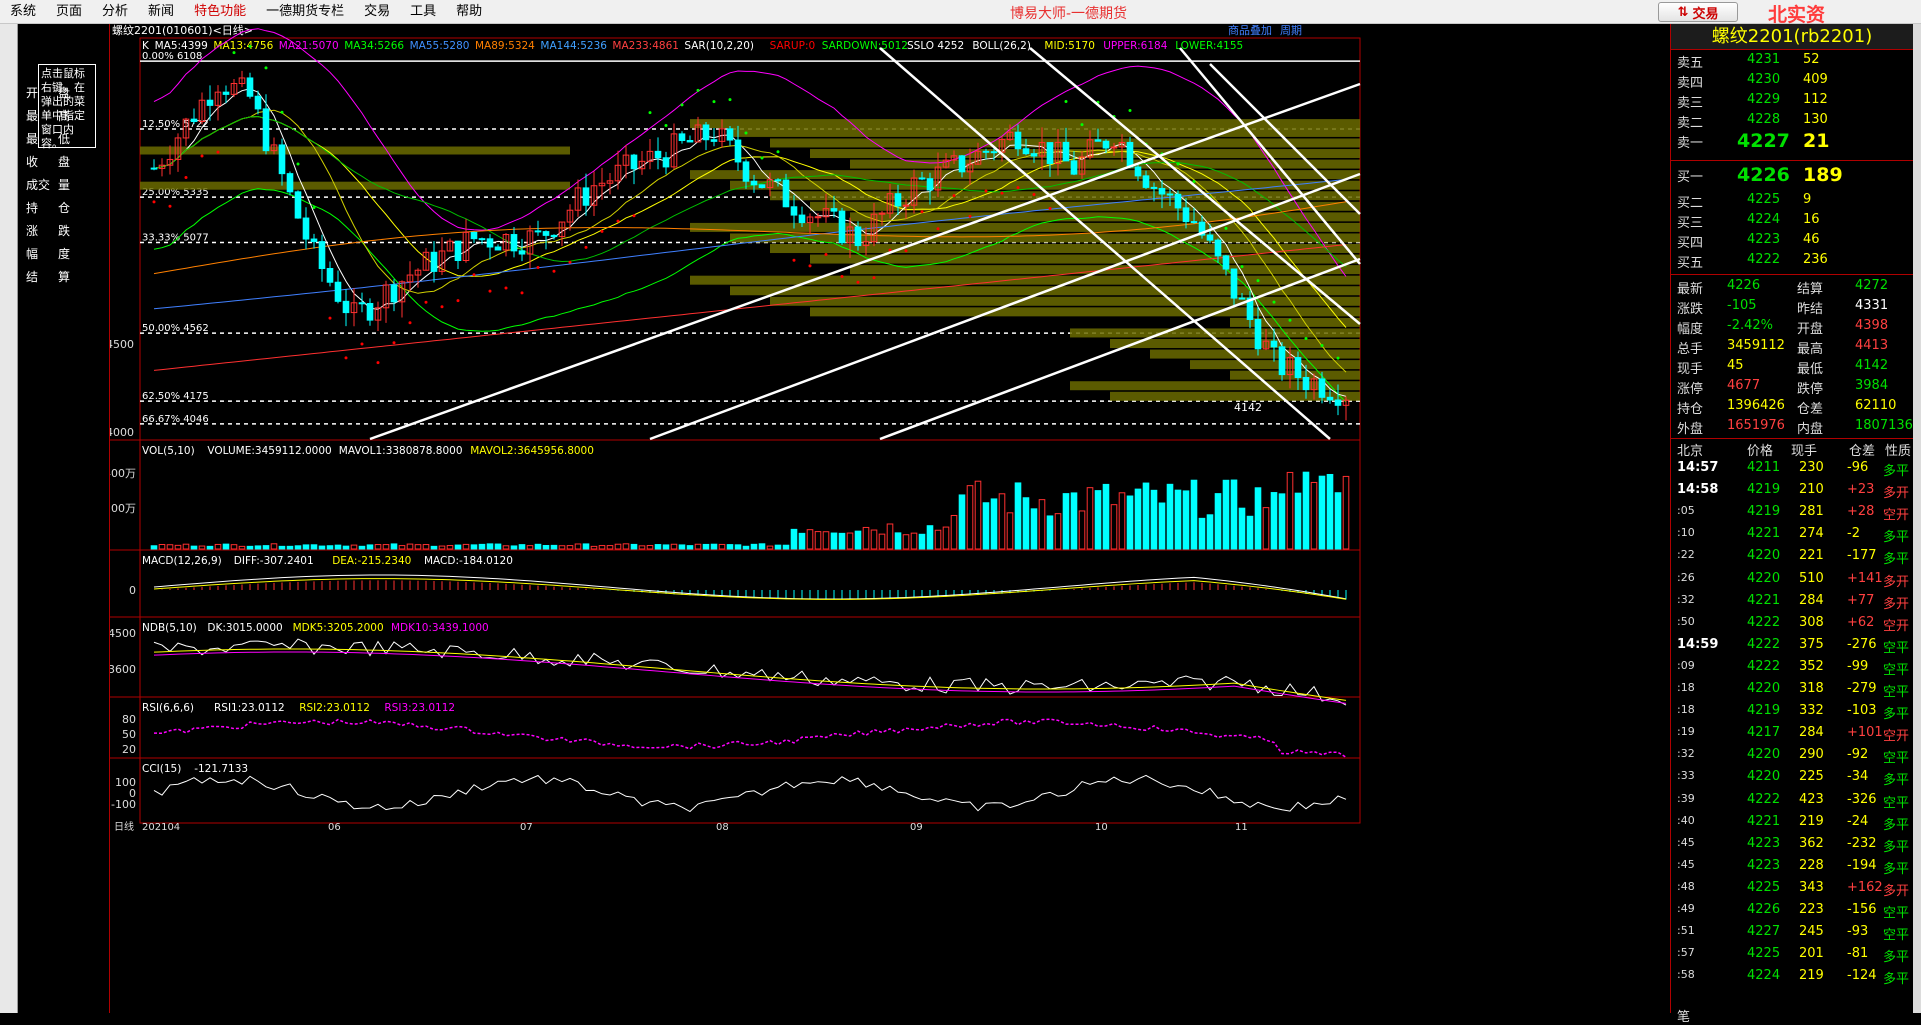  Describe the element at coordinates (161, 12) in the screenshot. I see `menu-item-3: 新闻` at that location.